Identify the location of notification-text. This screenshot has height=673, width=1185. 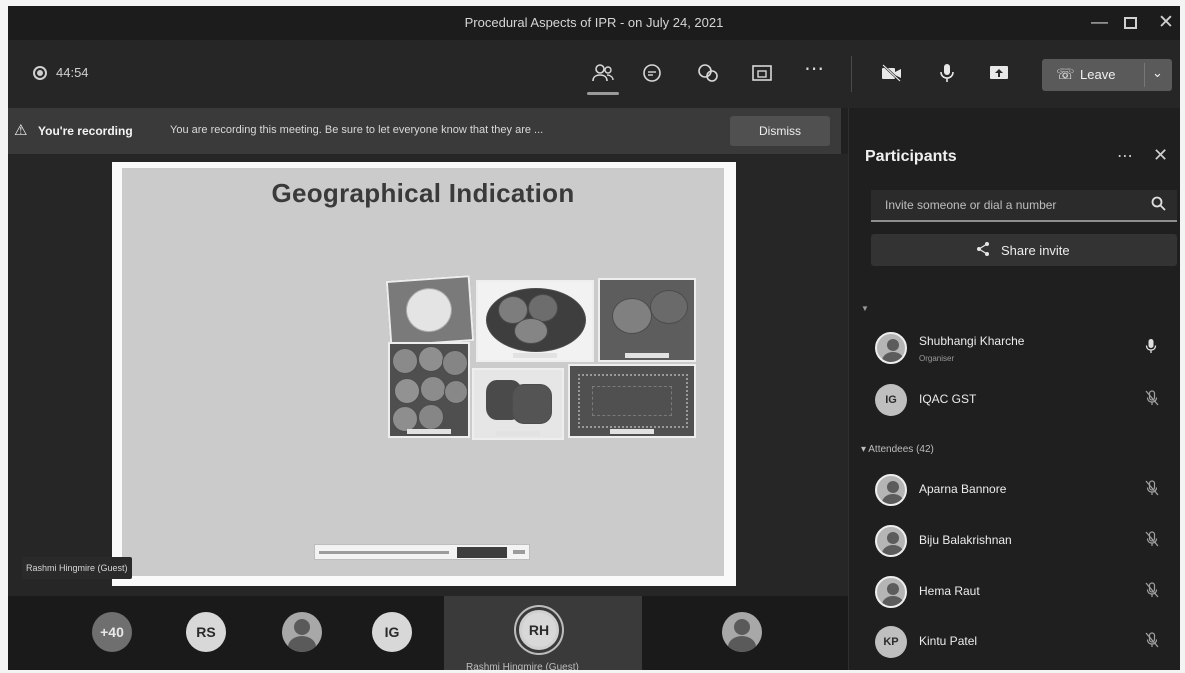
(384, 552).